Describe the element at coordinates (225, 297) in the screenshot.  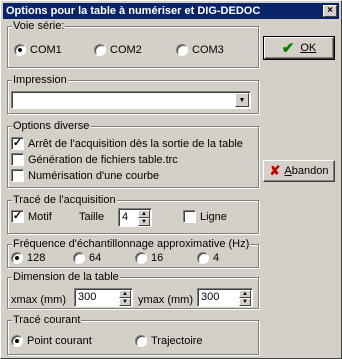
I see `ymax-spinner: 300 ▲ ▼` at that location.